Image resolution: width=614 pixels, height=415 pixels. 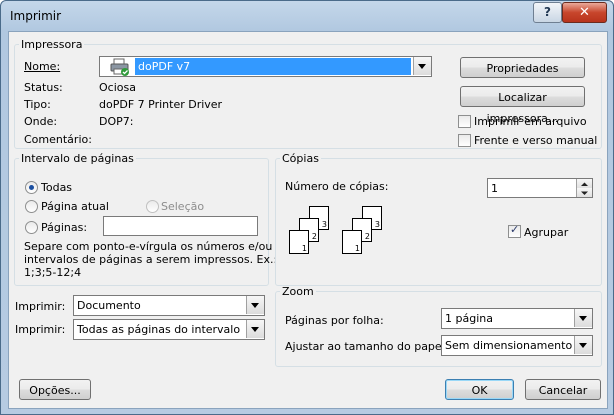 I want to click on where-value: DOP7:, so click(x=116, y=121).